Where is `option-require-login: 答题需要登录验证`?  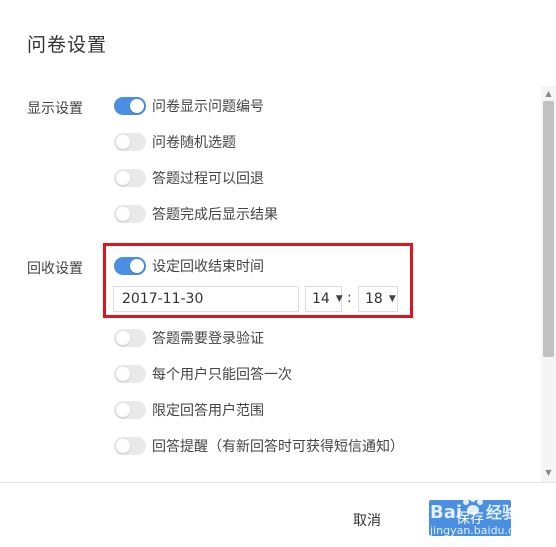
option-require-login: 答题需要登录验证 is located at coordinates (189, 338).